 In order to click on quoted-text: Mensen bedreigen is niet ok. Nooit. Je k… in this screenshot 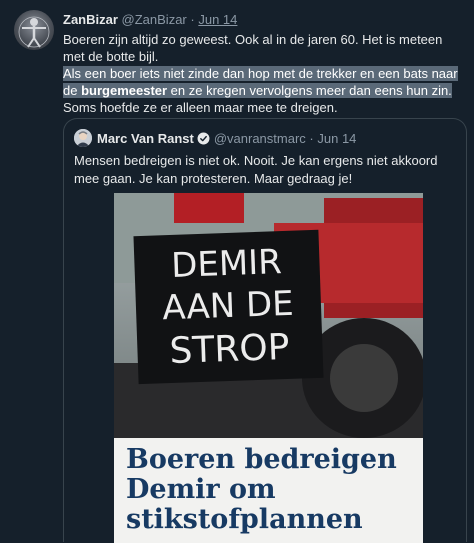, I will do `click(256, 169)`.